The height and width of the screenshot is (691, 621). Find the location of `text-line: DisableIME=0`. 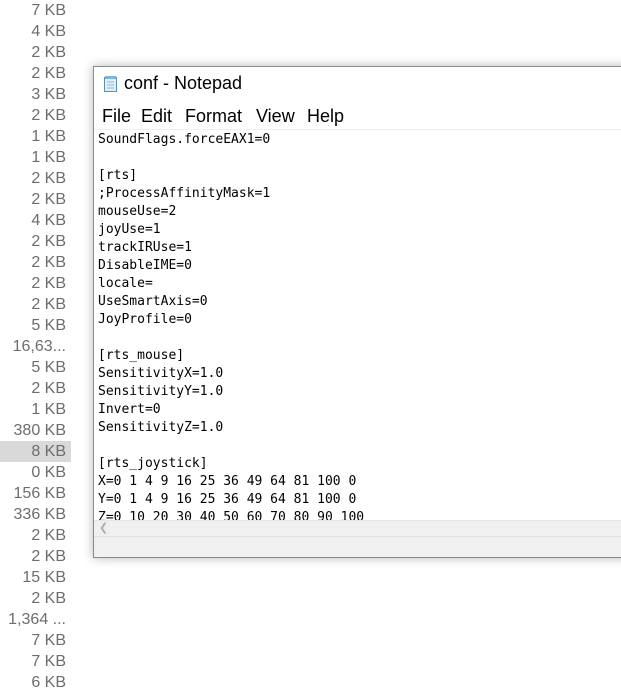

text-line: DisableIME=0 is located at coordinates (145, 265).